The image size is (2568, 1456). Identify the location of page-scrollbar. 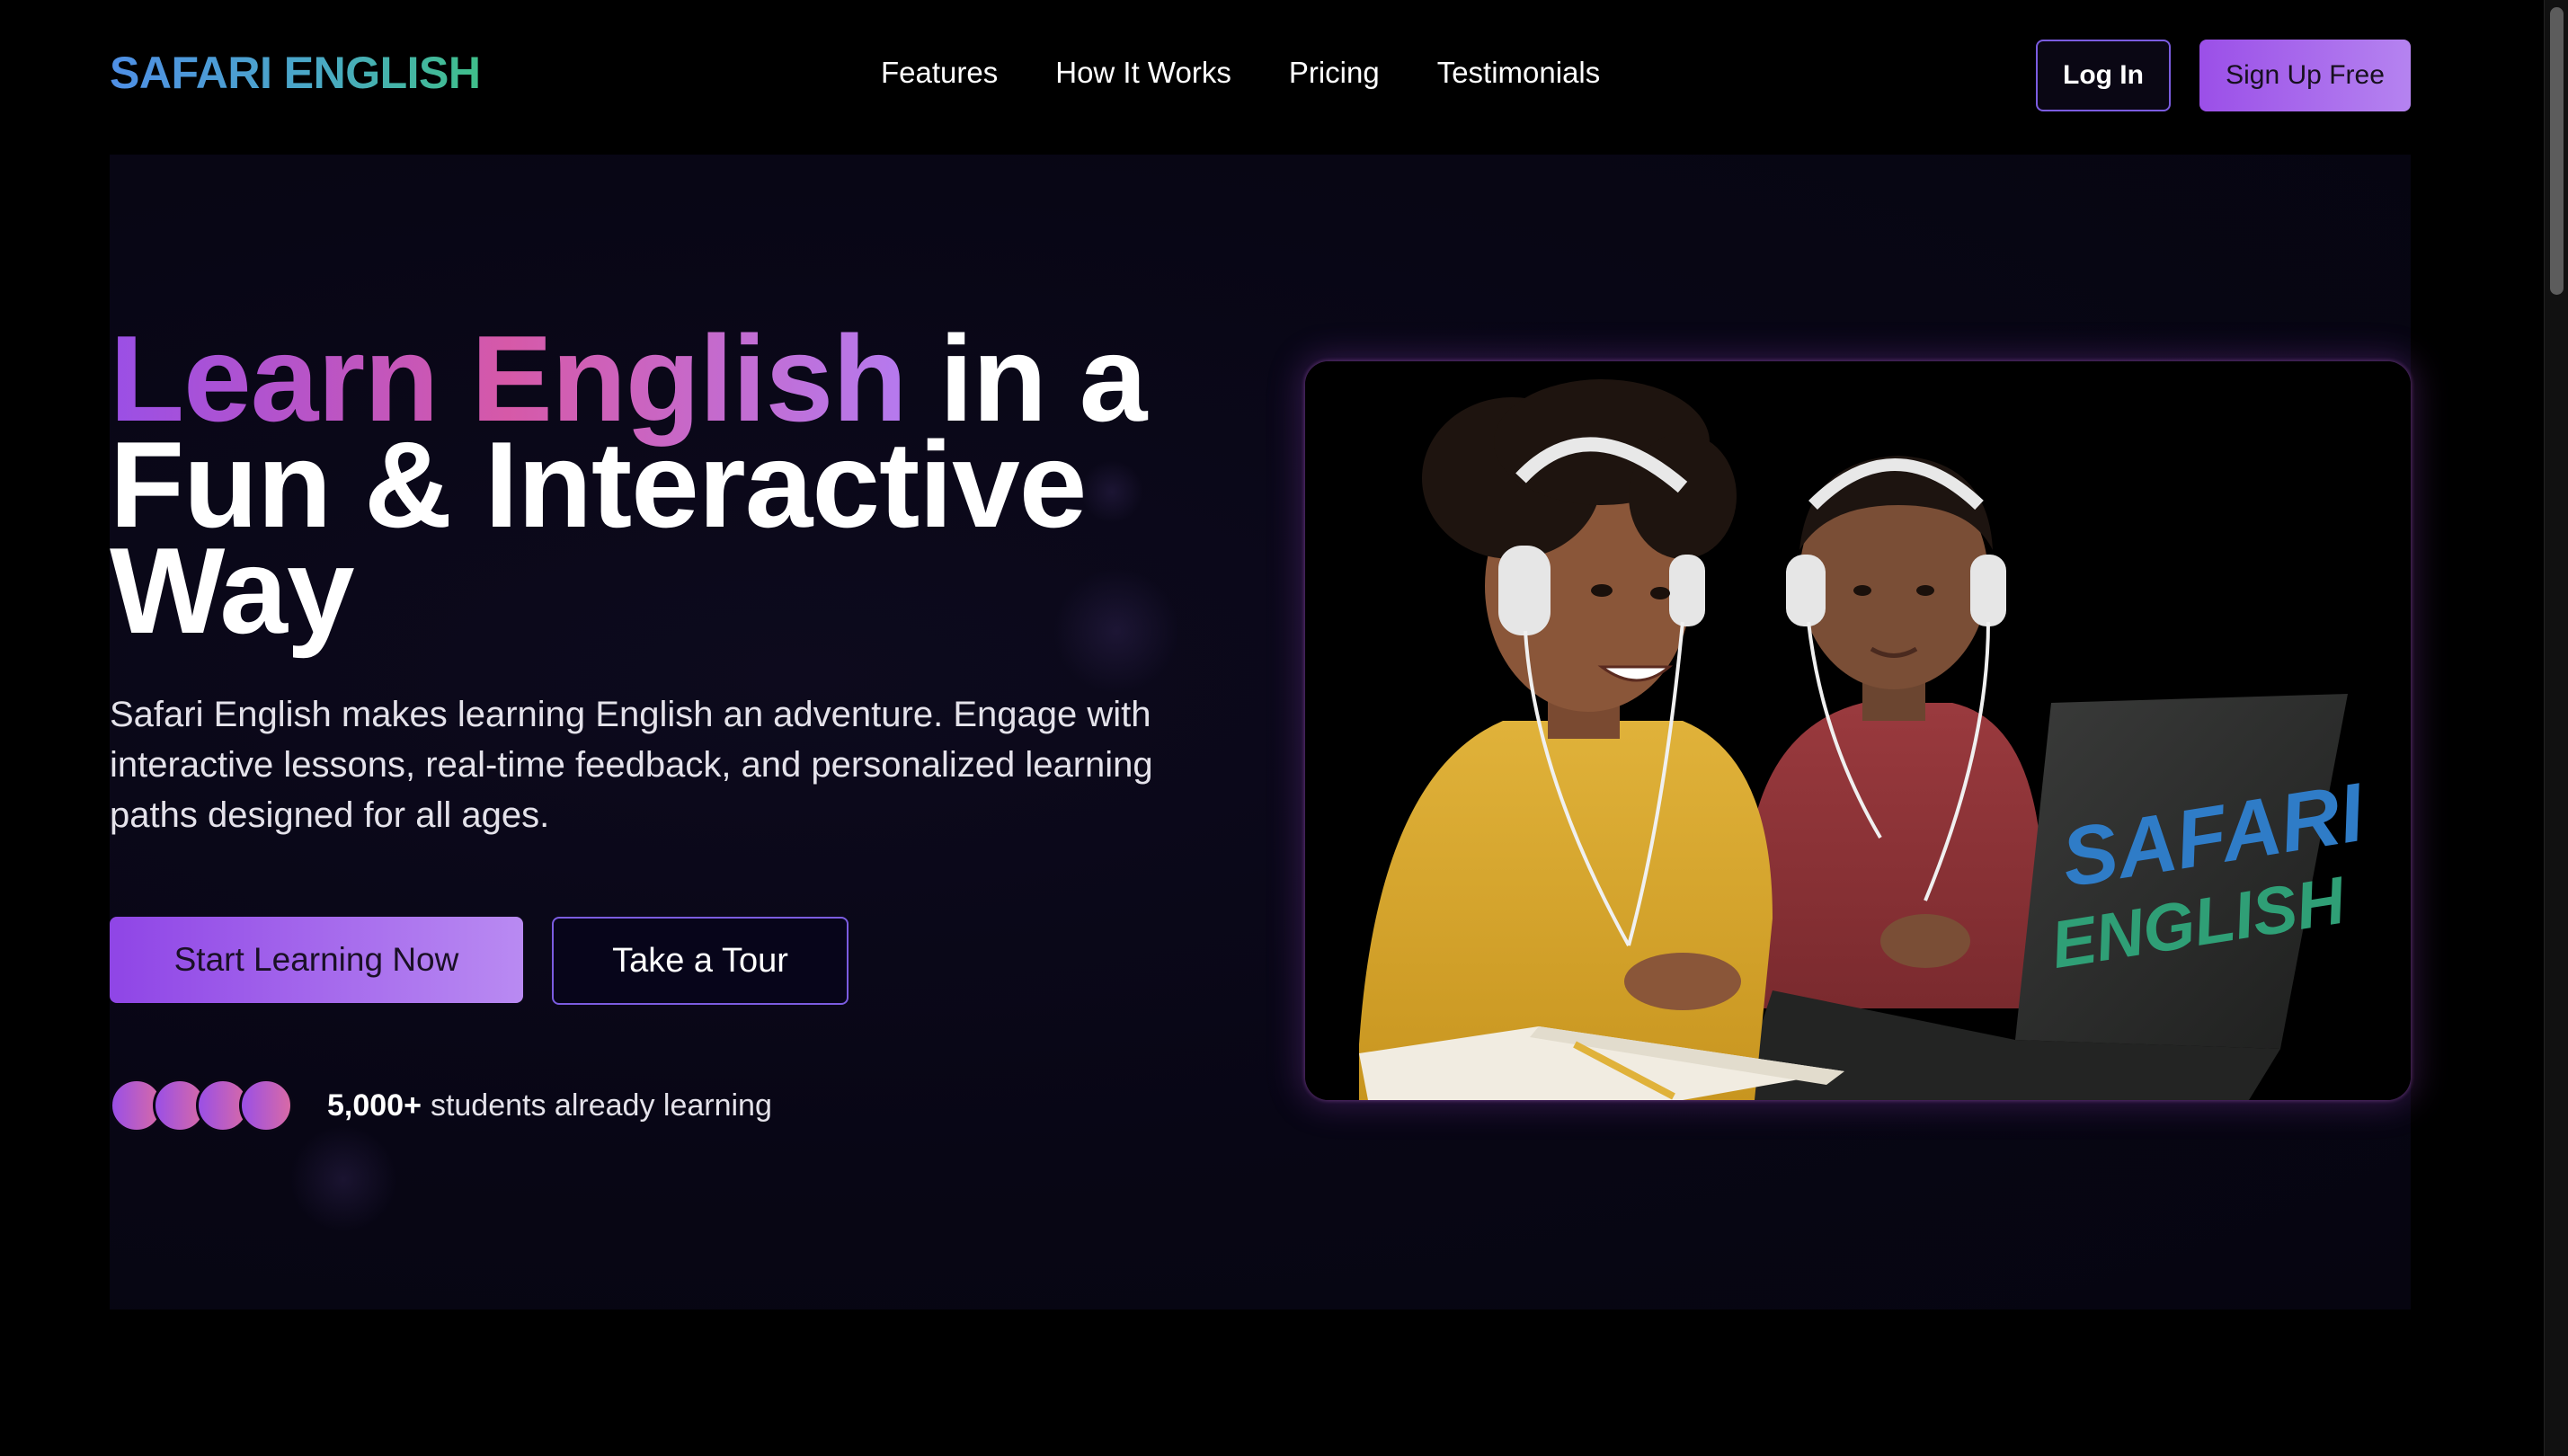
(2556, 728).